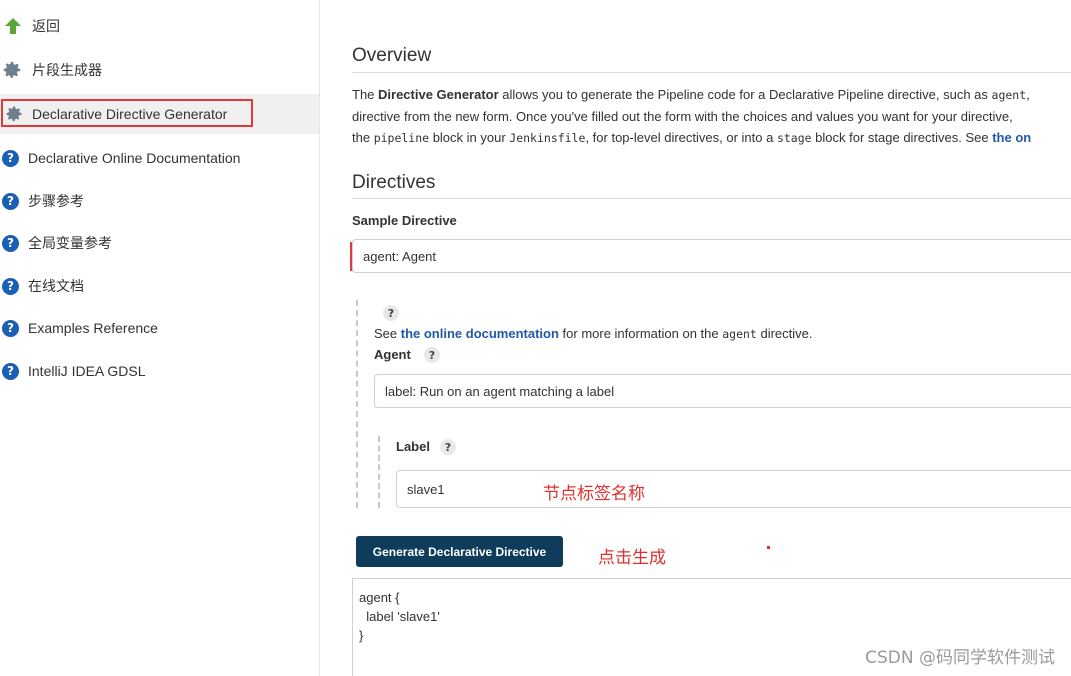  I want to click on sidebar-item-steps-reference: ? 步骤参考, so click(159, 201).